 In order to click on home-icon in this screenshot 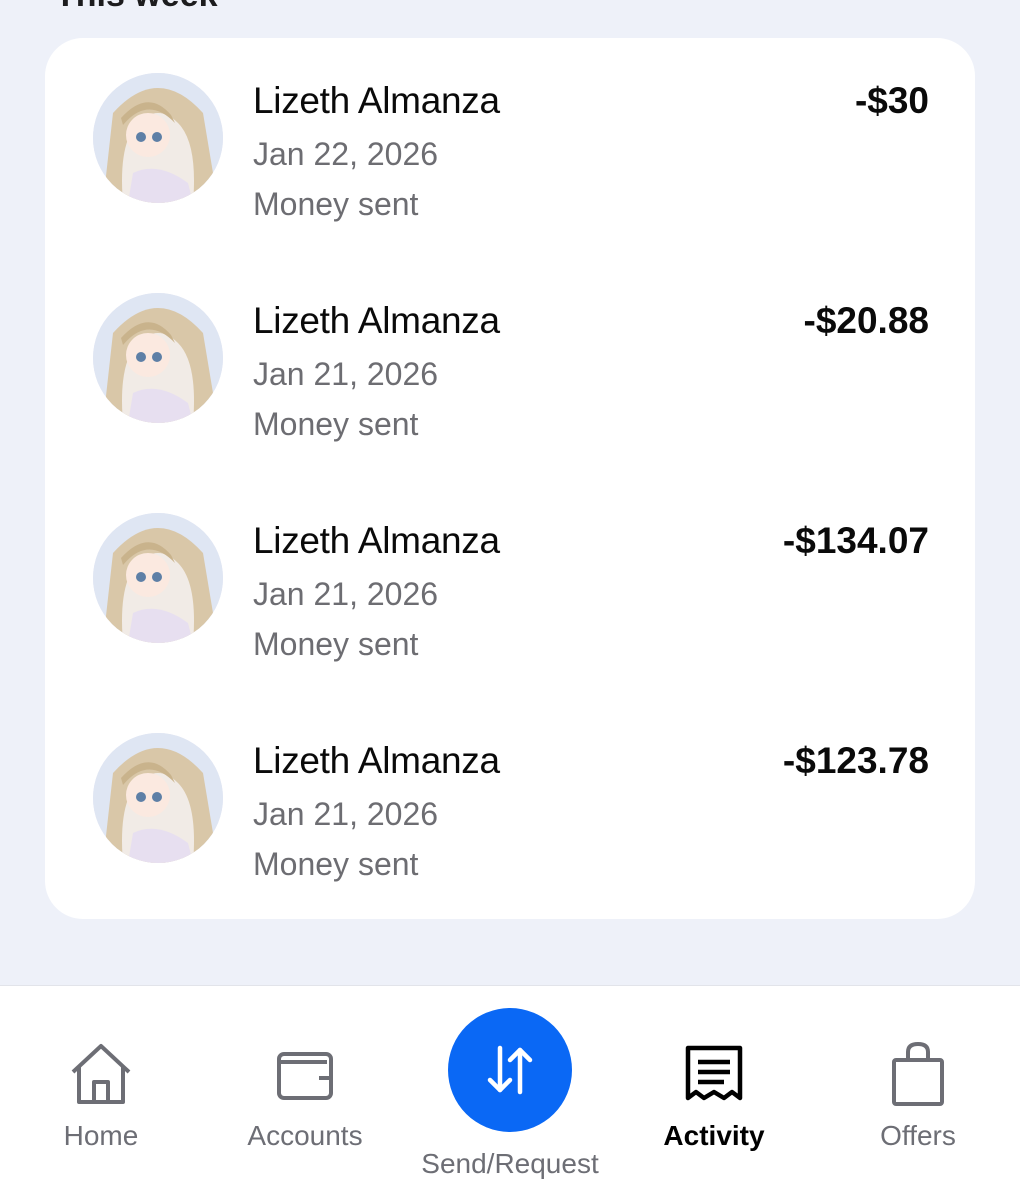, I will do `click(101, 1074)`.